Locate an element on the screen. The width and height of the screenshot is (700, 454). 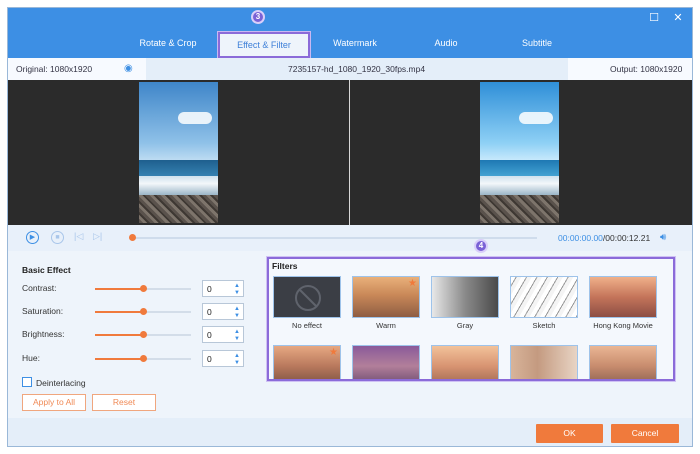
filter-hong-kong-movie is located at coordinates (623, 297).